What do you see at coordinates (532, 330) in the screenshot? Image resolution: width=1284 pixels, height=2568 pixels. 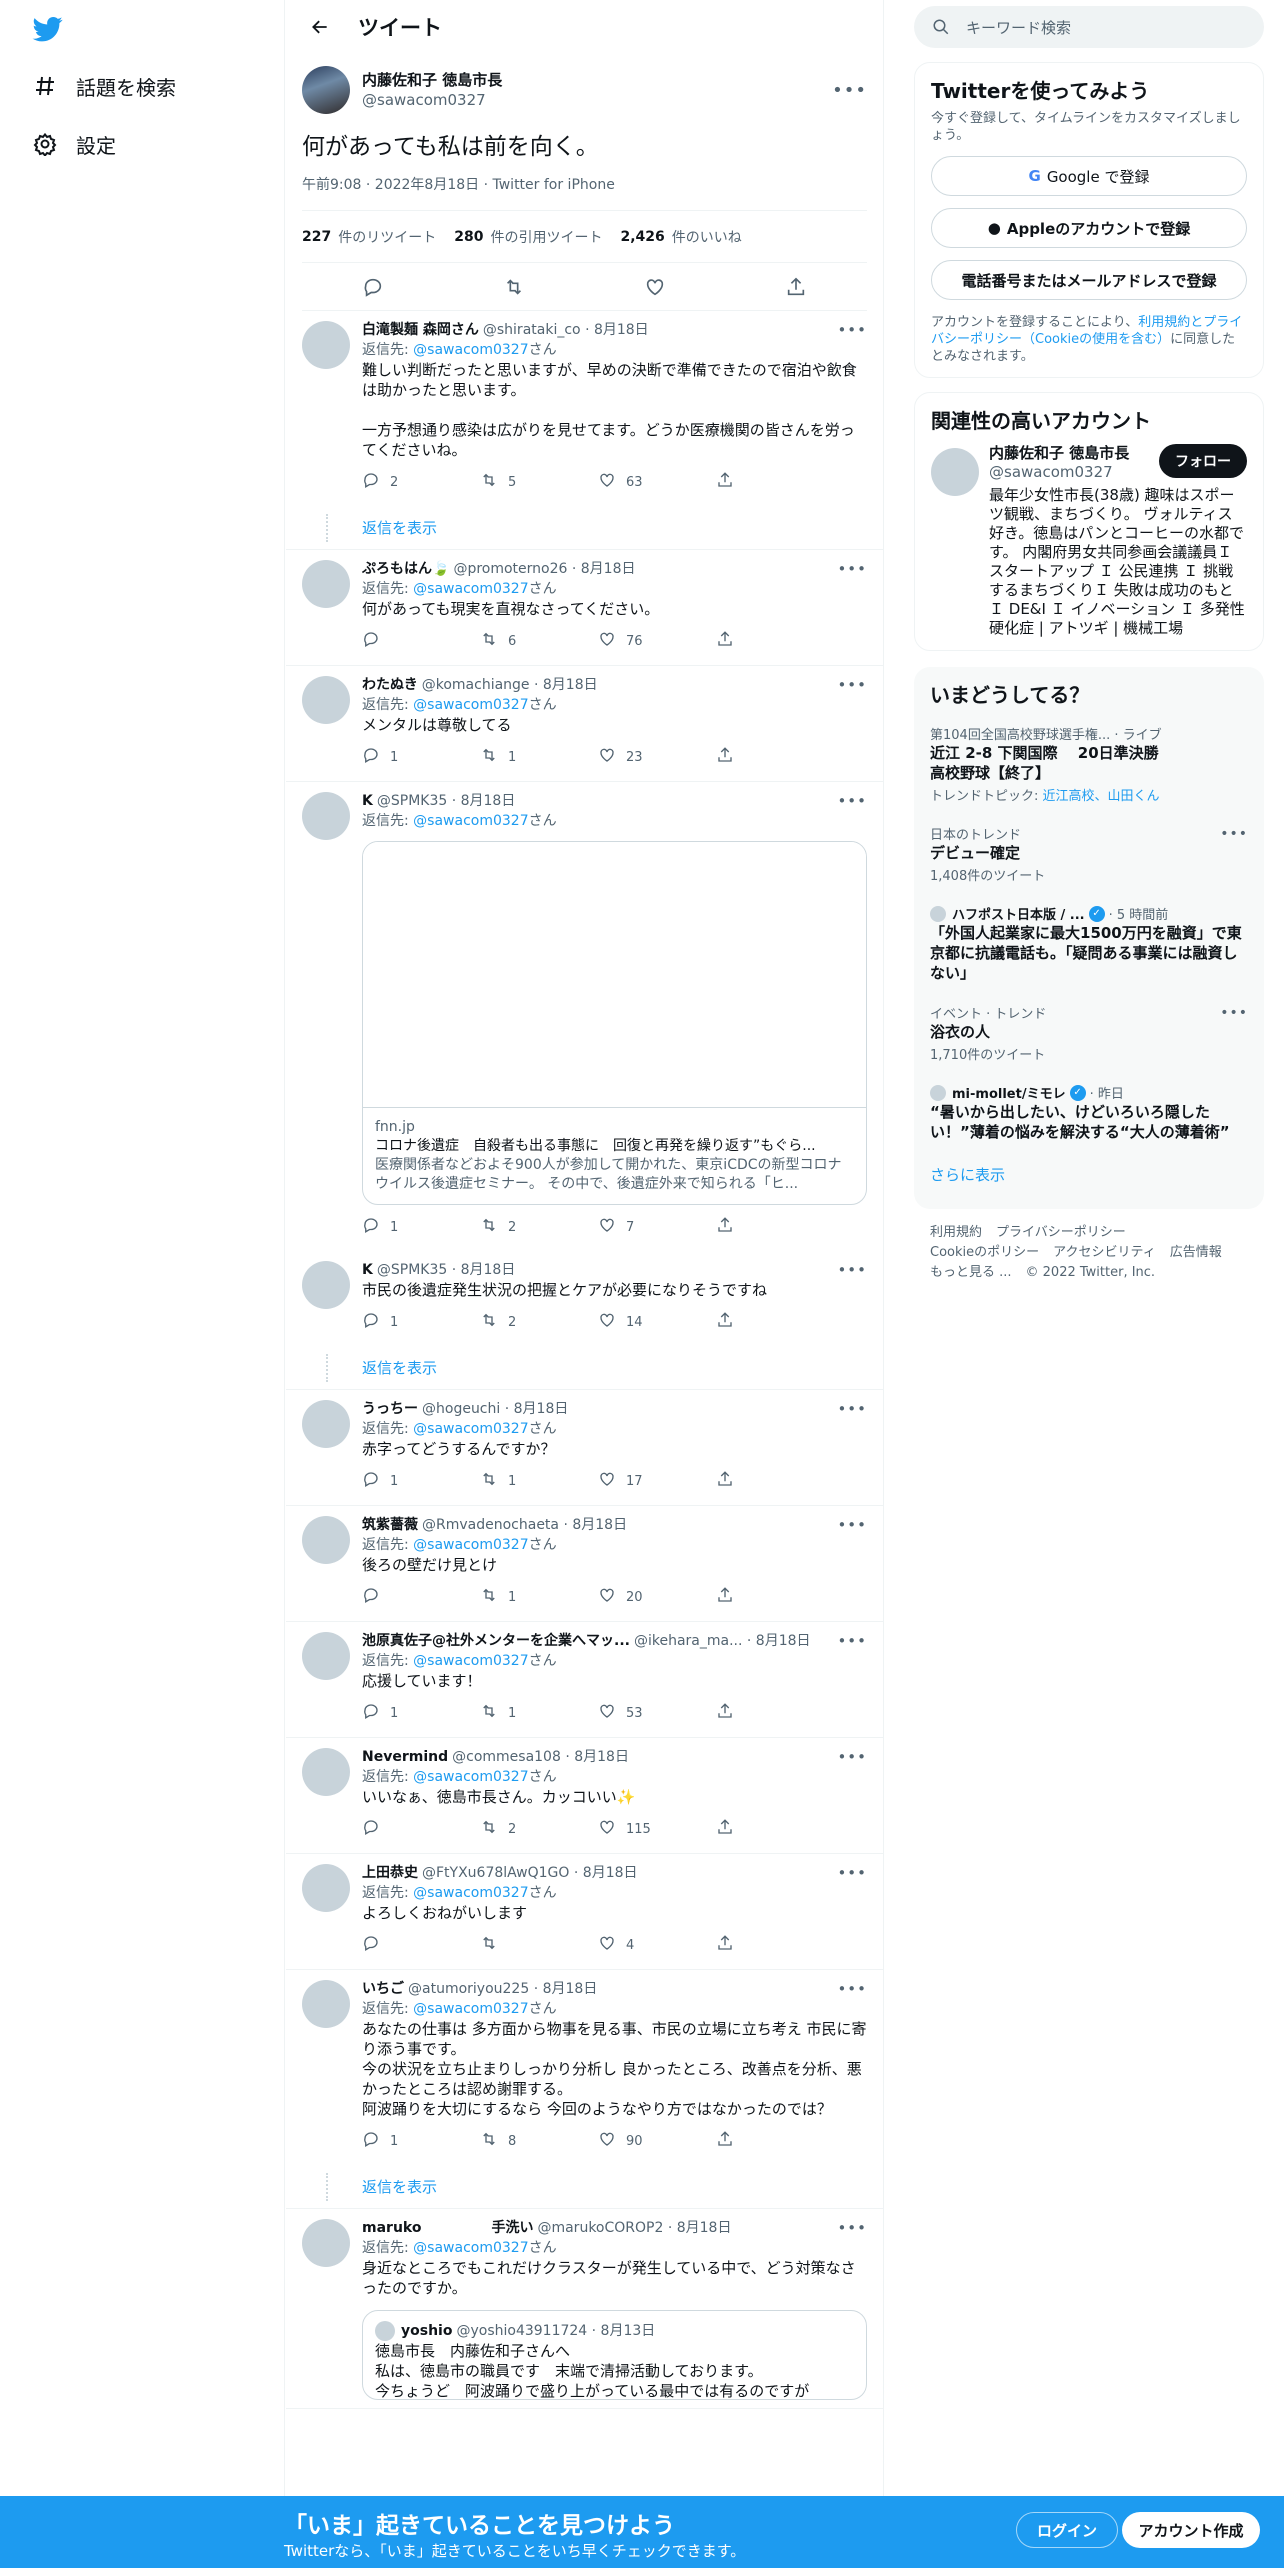 I see `reply-author-handle: @shirataki_co` at bounding box center [532, 330].